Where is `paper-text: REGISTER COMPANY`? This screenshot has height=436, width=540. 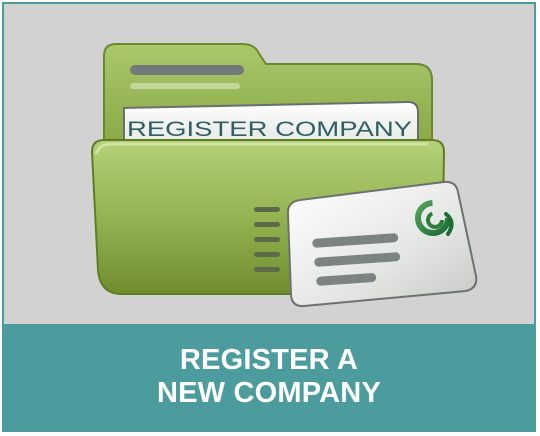 paper-text: REGISTER COMPANY is located at coordinates (269, 129).